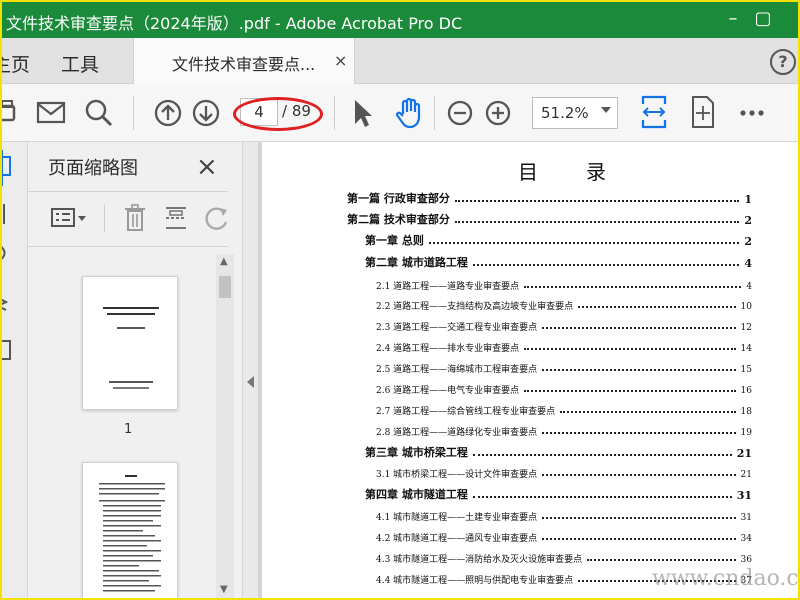 Image resolution: width=800 pixels, height=600 pixels. What do you see at coordinates (457, 328) in the screenshot?
I see `toc-entry-title: 2.3 道路工程——交通工程专业审查要点` at bounding box center [457, 328].